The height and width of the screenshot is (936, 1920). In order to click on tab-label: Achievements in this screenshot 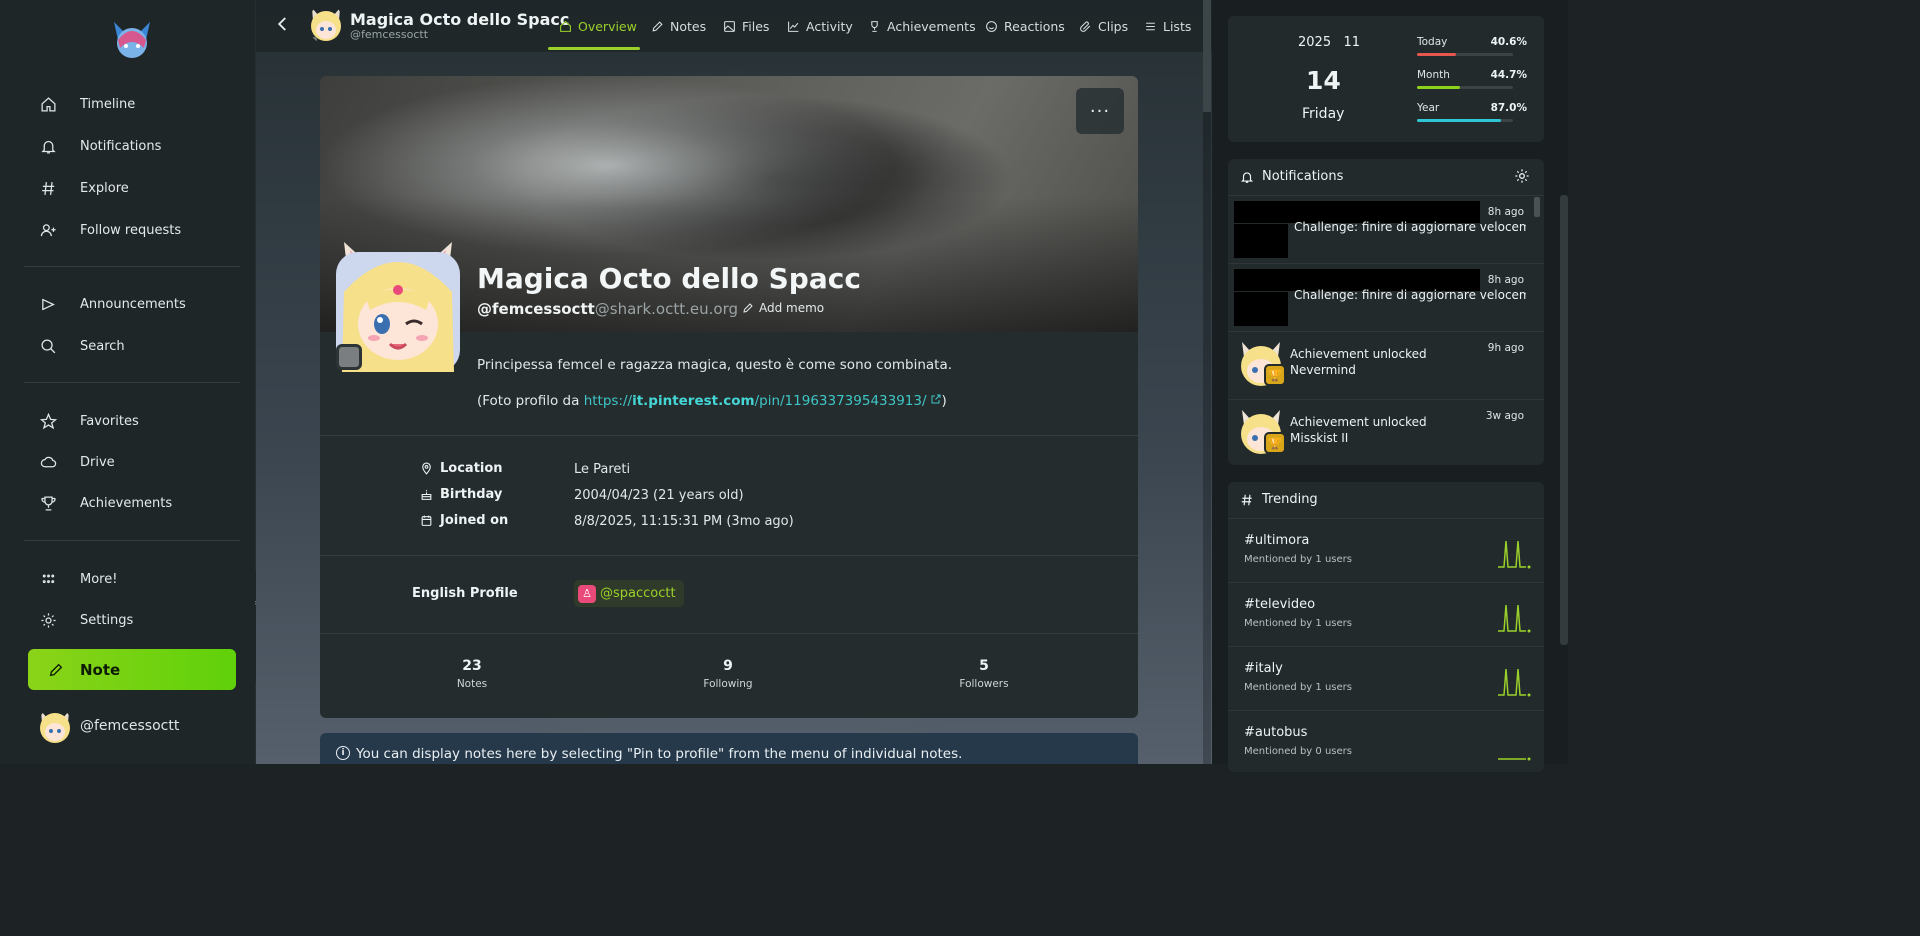, I will do `click(931, 26)`.